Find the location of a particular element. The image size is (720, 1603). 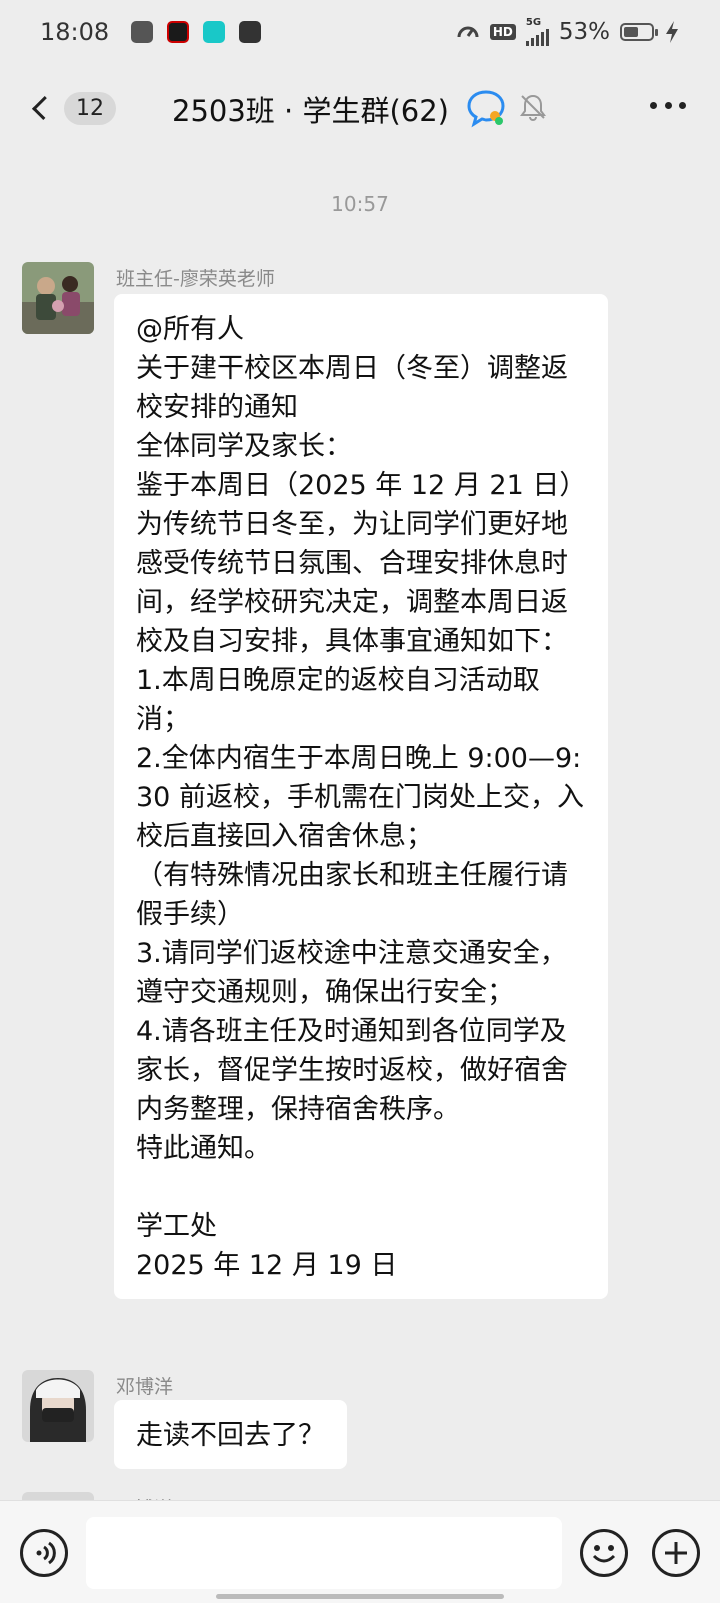

voice-icon is located at coordinates (46, 1553).